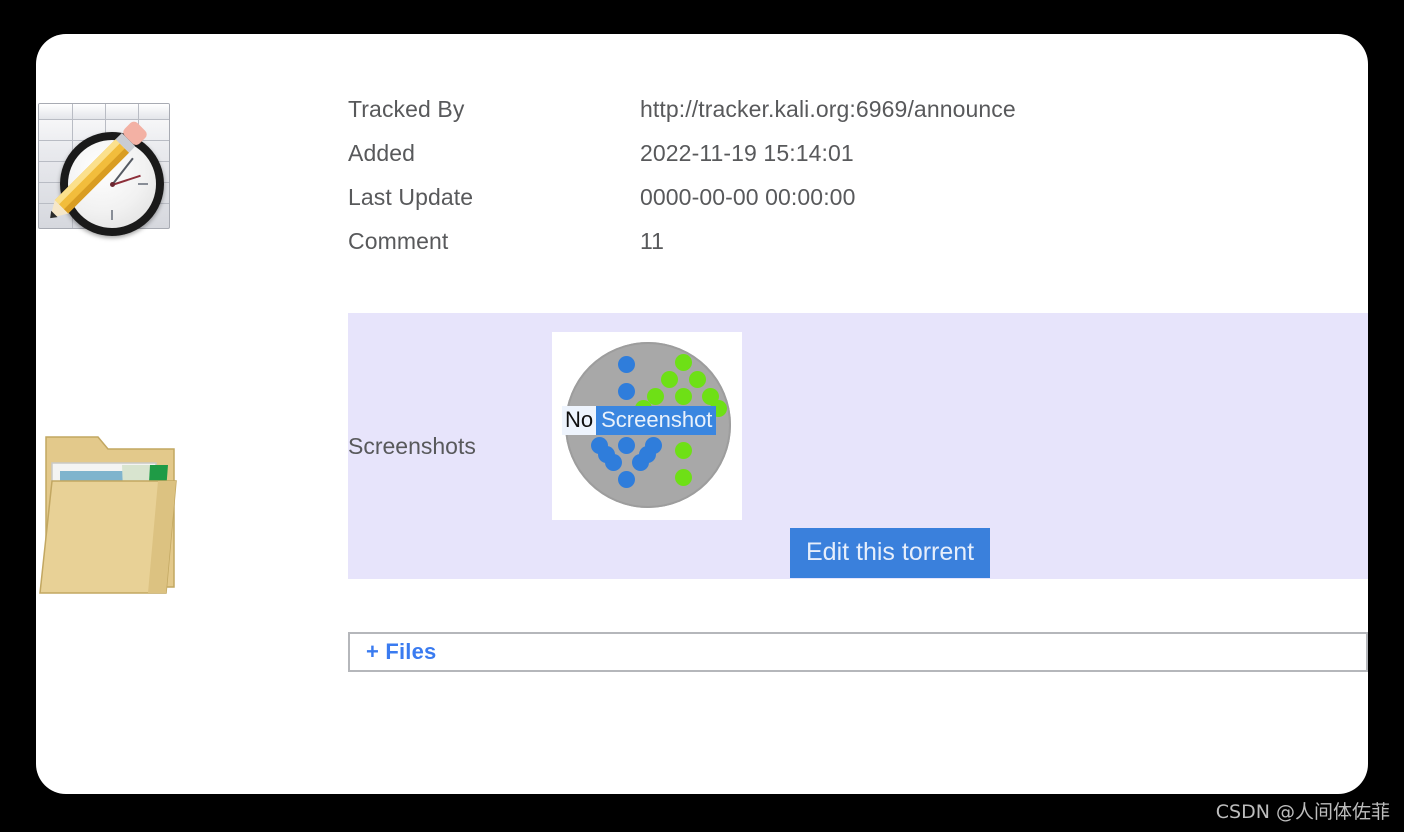 Image resolution: width=1404 pixels, height=832 pixels. Describe the element at coordinates (1302, 812) in the screenshot. I see `csdn-watermark: CSDN @人间体佐菲` at that location.